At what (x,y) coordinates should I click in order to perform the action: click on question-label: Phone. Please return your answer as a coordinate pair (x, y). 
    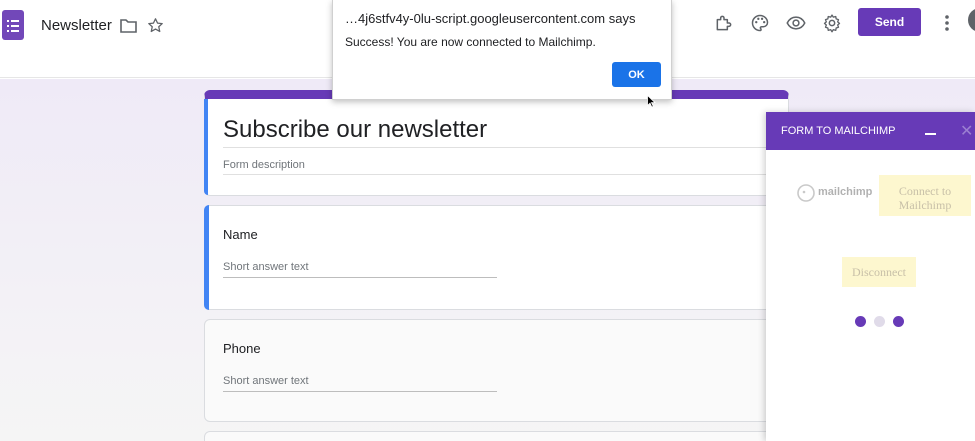
    Looking at the image, I should click on (242, 348).